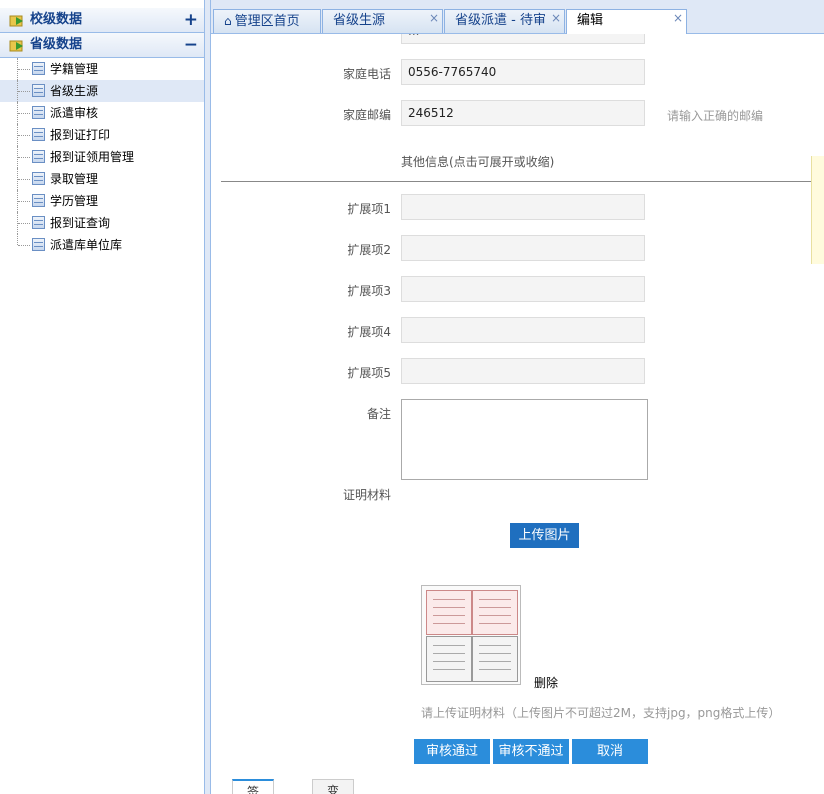 This screenshot has height=794, width=824. I want to click on proof-label: 证明材料, so click(366, 495).